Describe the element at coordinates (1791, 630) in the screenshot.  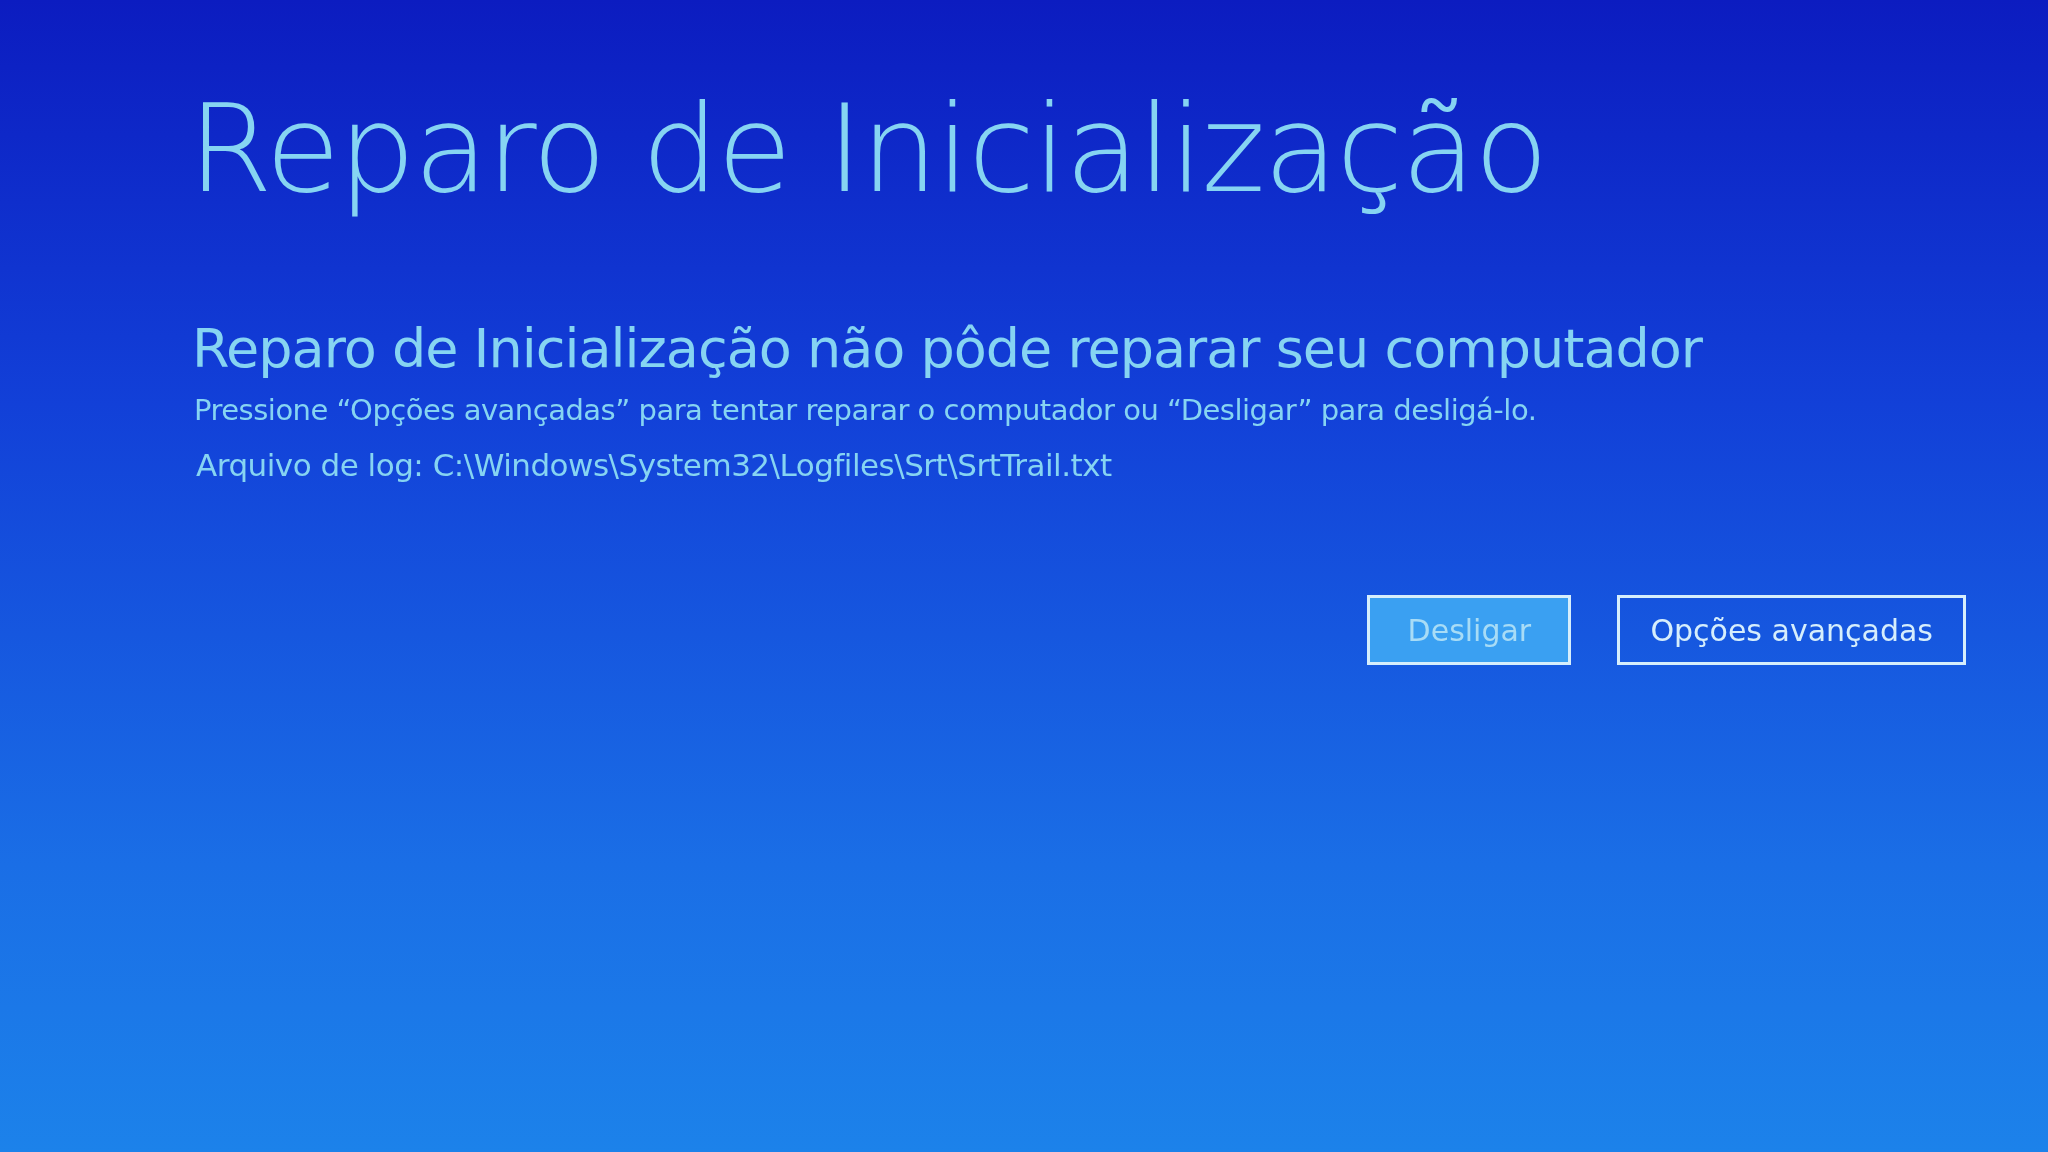
I see `advanced-options-button: Opções avançadas` at that location.